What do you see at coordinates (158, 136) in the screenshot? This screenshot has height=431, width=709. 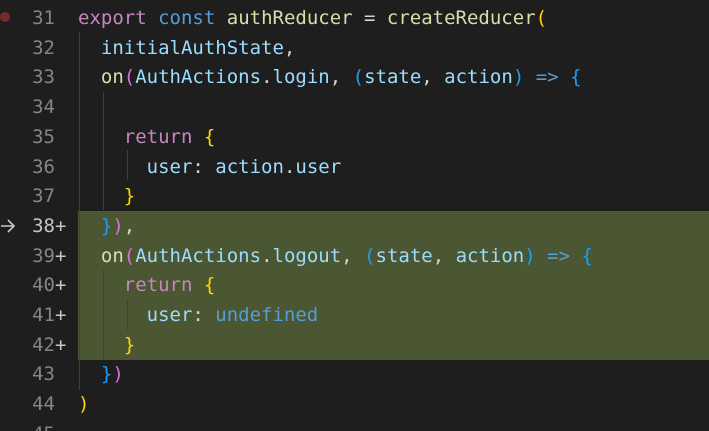 I see `code-token: return` at bounding box center [158, 136].